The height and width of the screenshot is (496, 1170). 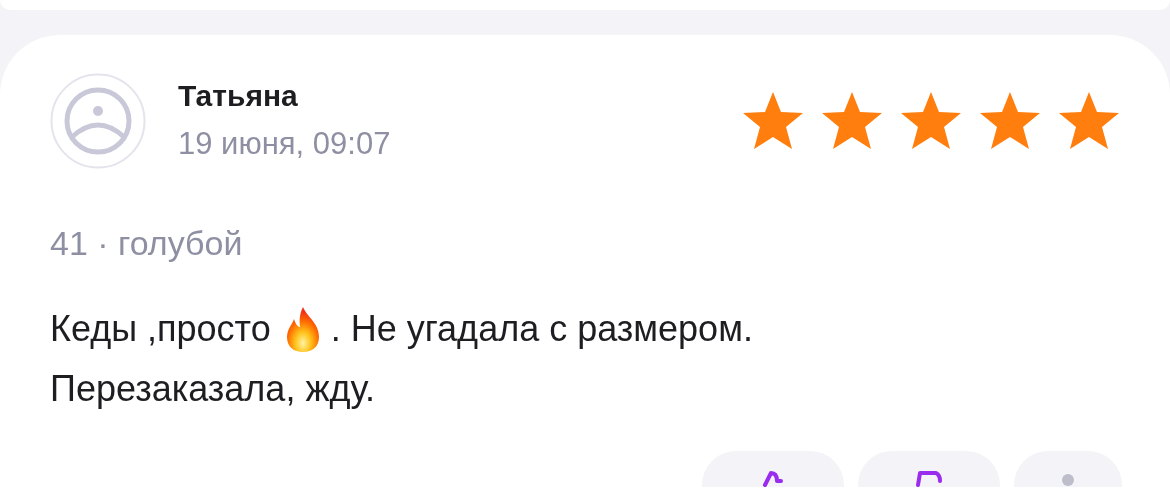 What do you see at coordinates (1068, 480) in the screenshot?
I see `more-icon` at bounding box center [1068, 480].